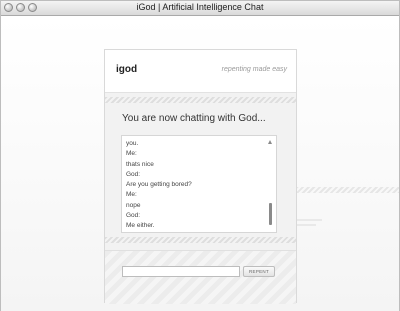 Image resolution: width=400 pixels, height=311 pixels. What do you see at coordinates (133, 205) in the screenshot?
I see `chat-line: nope` at bounding box center [133, 205].